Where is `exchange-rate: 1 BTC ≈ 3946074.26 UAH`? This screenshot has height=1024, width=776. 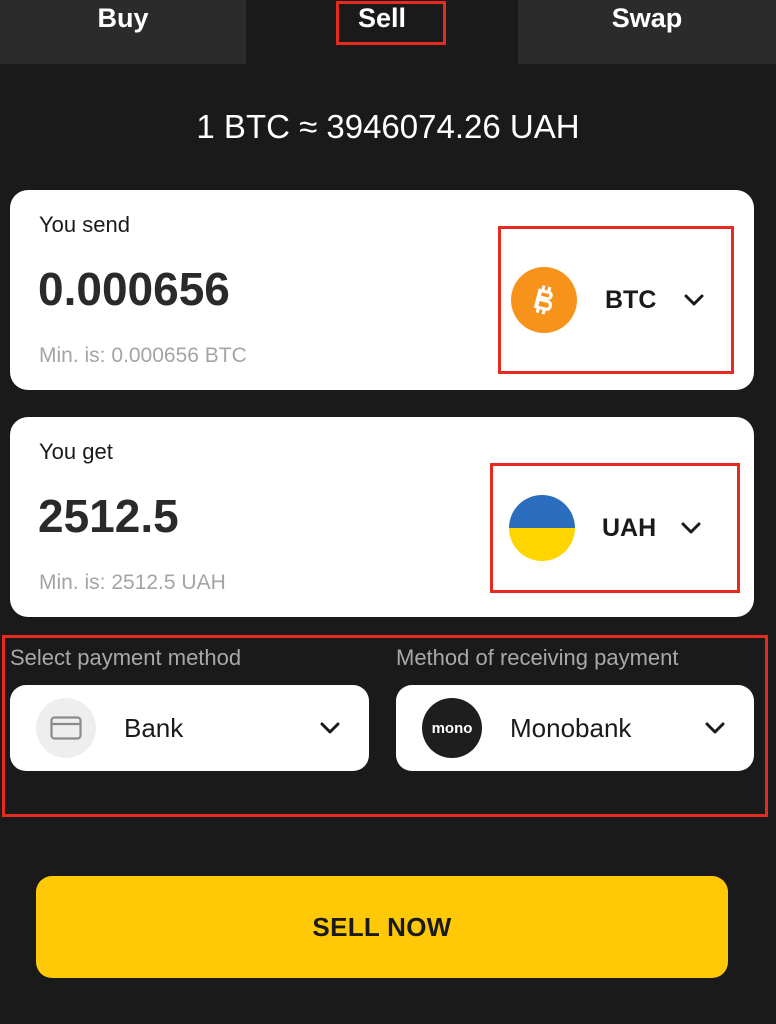 exchange-rate: 1 BTC ≈ 3946074.26 UAH is located at coordinates (388, 126).